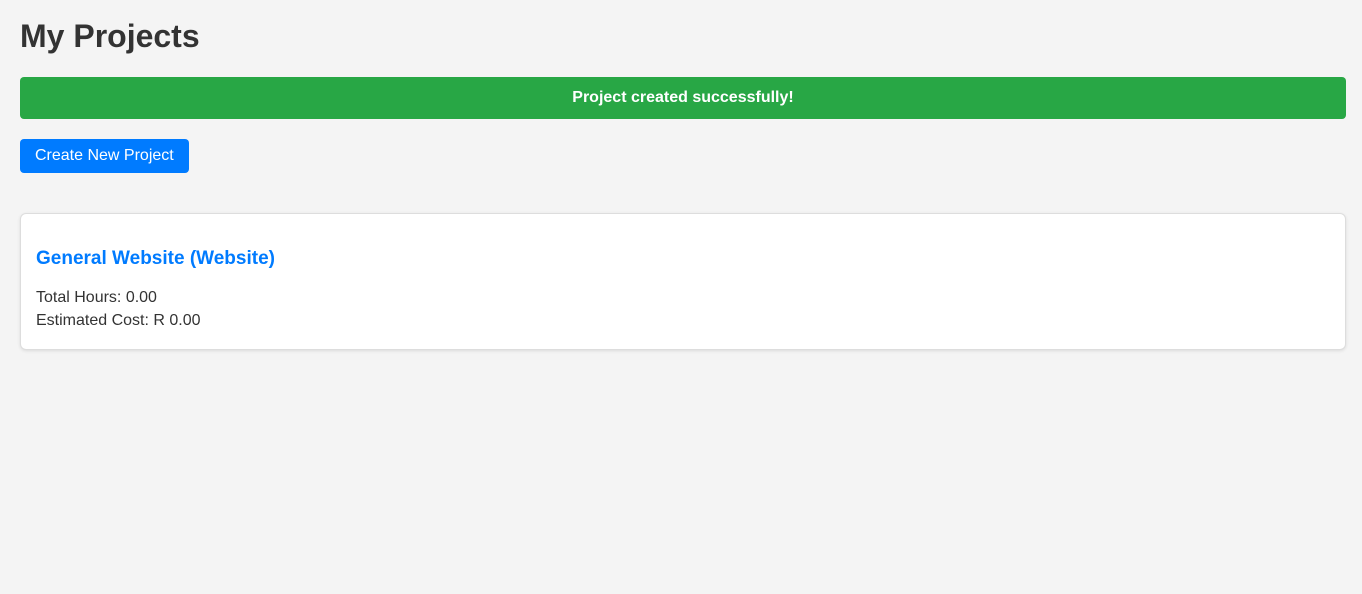 This screenshot has width=1362, height=594. What do you see at coordinates (110, 36) in the screenshot?
I see `page-title: My Projects` at bounding box center [110, 36].